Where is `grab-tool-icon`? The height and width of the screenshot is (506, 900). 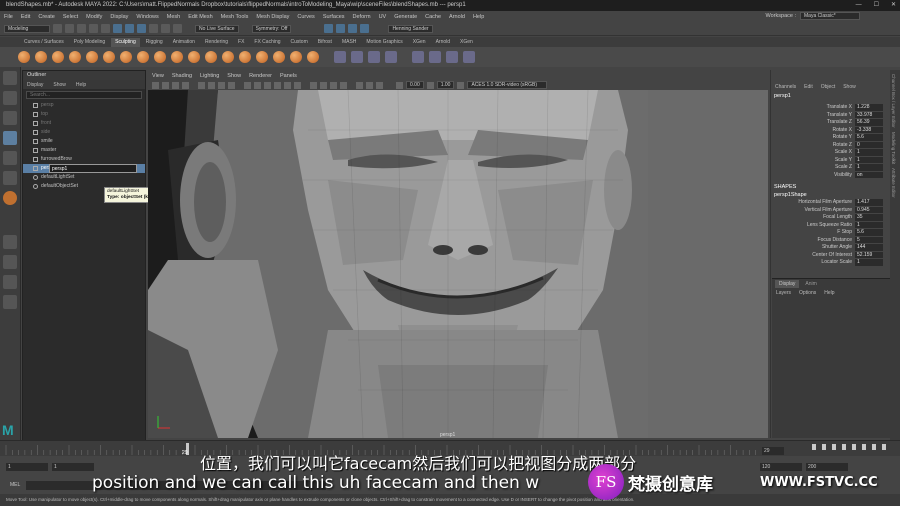 grab-tool-icon is located at coordinates (75, 57).